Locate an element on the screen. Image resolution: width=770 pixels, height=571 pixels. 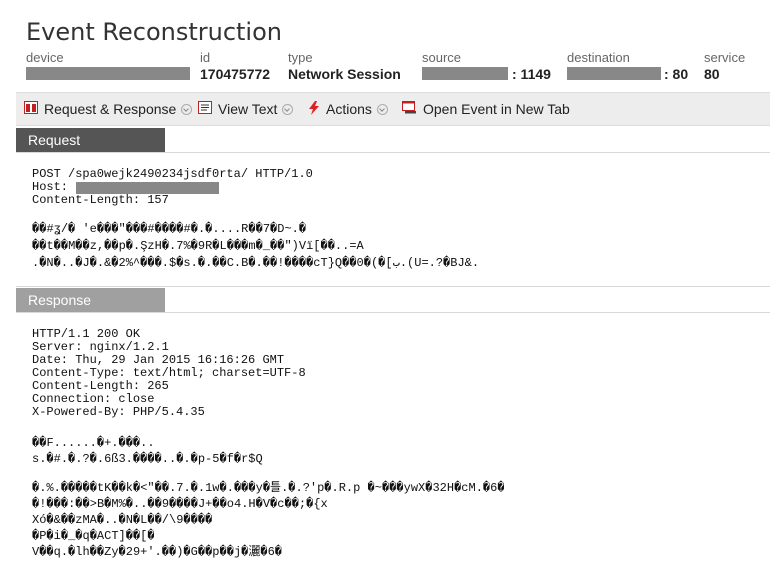
id-value: 170475772 is located at coordinates (235, 74).